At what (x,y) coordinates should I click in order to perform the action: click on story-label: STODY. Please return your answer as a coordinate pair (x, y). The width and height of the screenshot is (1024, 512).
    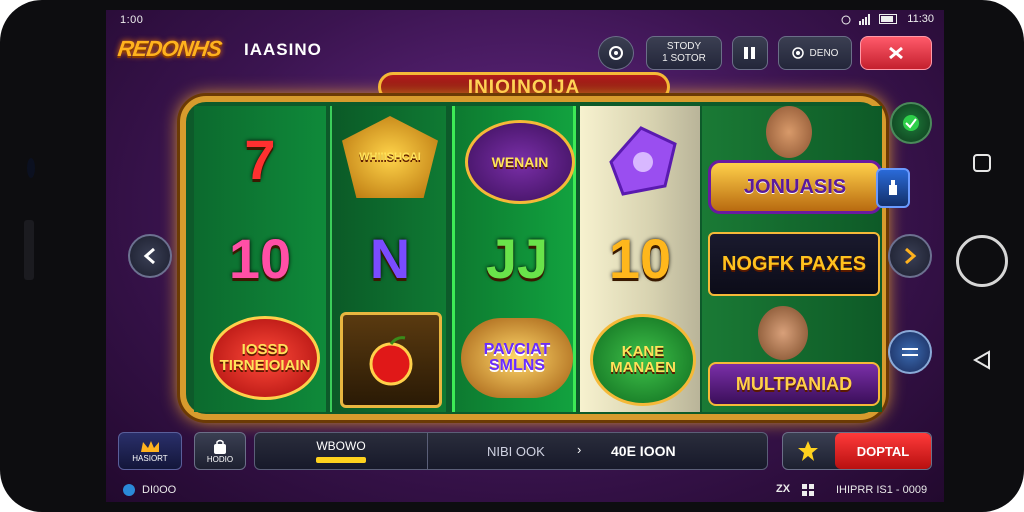
    Looking at the image, I should click on (684, 46).